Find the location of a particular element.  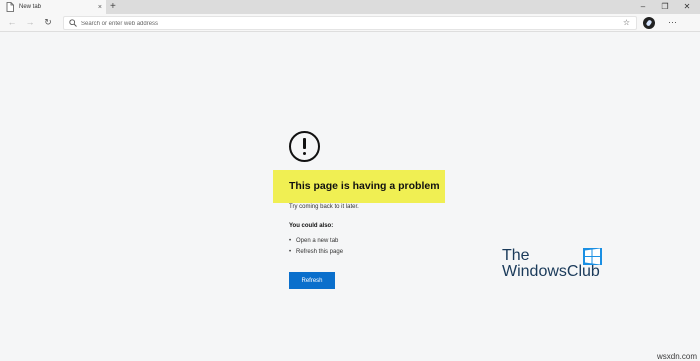

suggestions-list: • Open a new tab • Refresh this page is located at coordinates (316, 247).